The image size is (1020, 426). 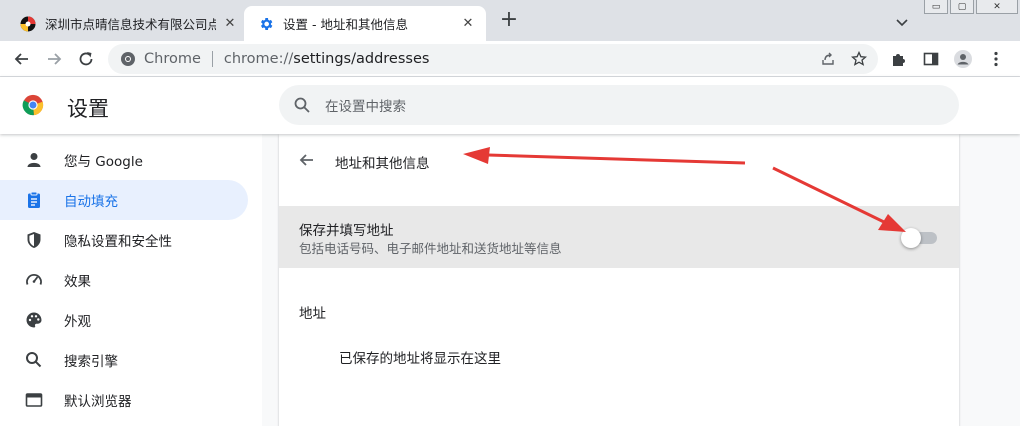 I want to click on window-controls: ▭ ▢ ✕, so click(x=971, y=7).